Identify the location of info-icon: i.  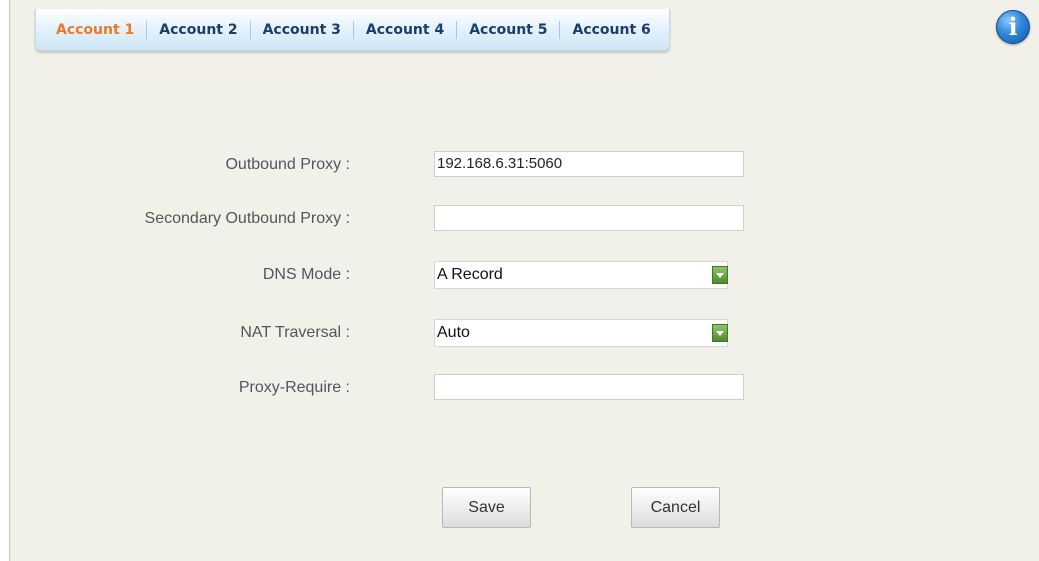
(1013, 27).